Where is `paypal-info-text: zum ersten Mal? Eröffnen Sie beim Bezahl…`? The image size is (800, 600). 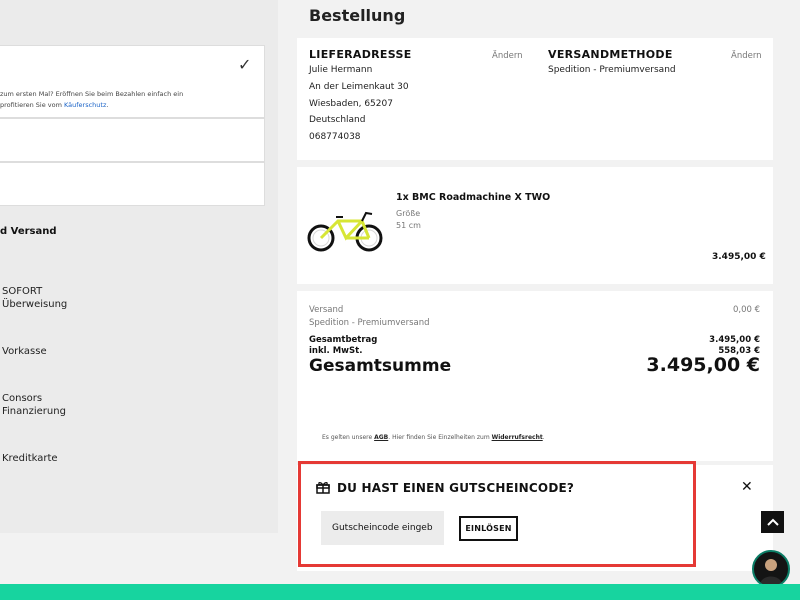
paypal-info-text: zum ersten Mal? Eröffnen Sie beim Bezahl… is located at coordinates (91, 100).